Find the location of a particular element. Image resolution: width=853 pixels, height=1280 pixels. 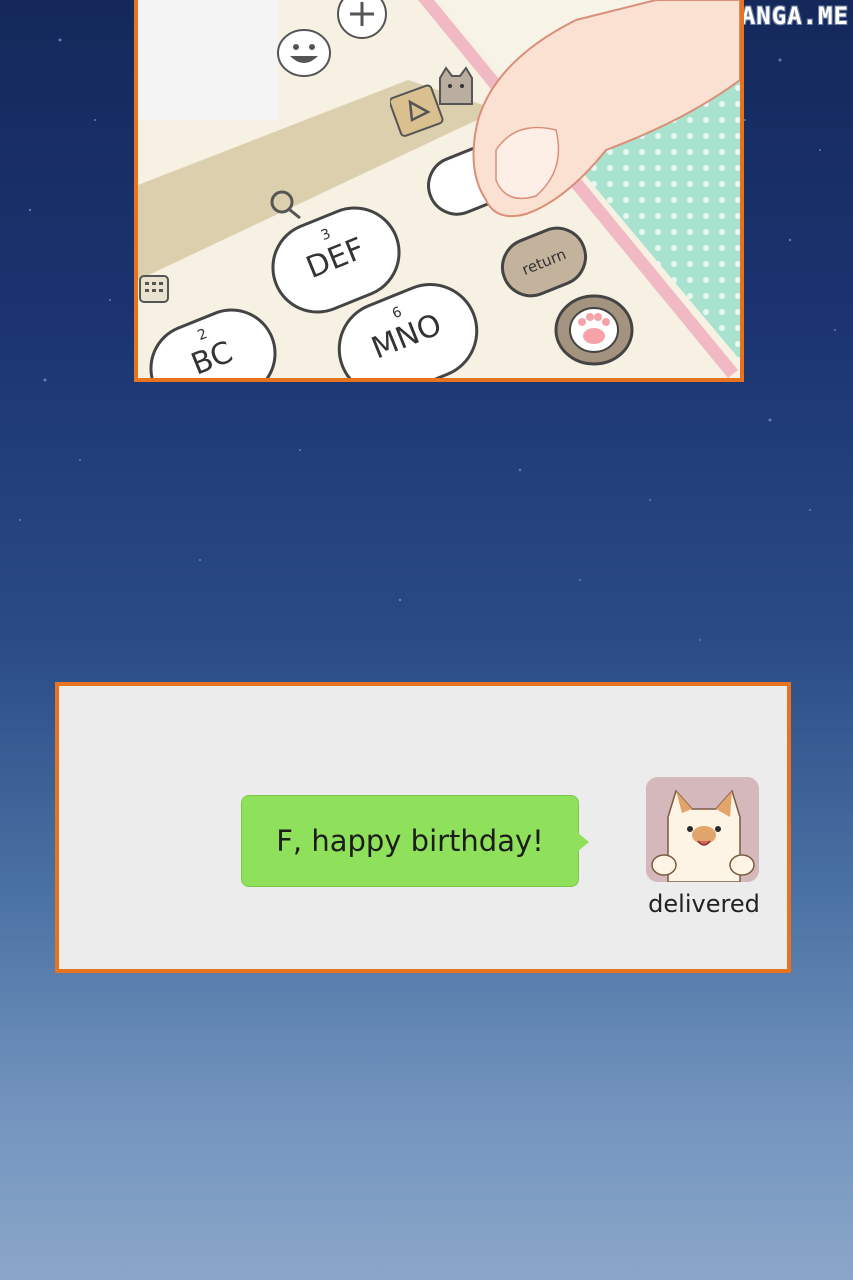

paw-icon is located at coordinates (594, 330).